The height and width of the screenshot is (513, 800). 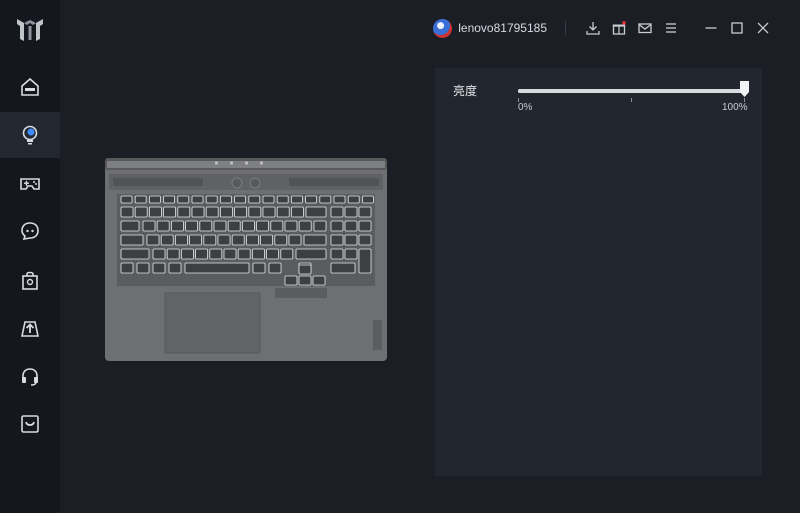 What do you see at coordinates (565, 28) in the screenshot?
I see `divider` at bounding box center [565, 28].